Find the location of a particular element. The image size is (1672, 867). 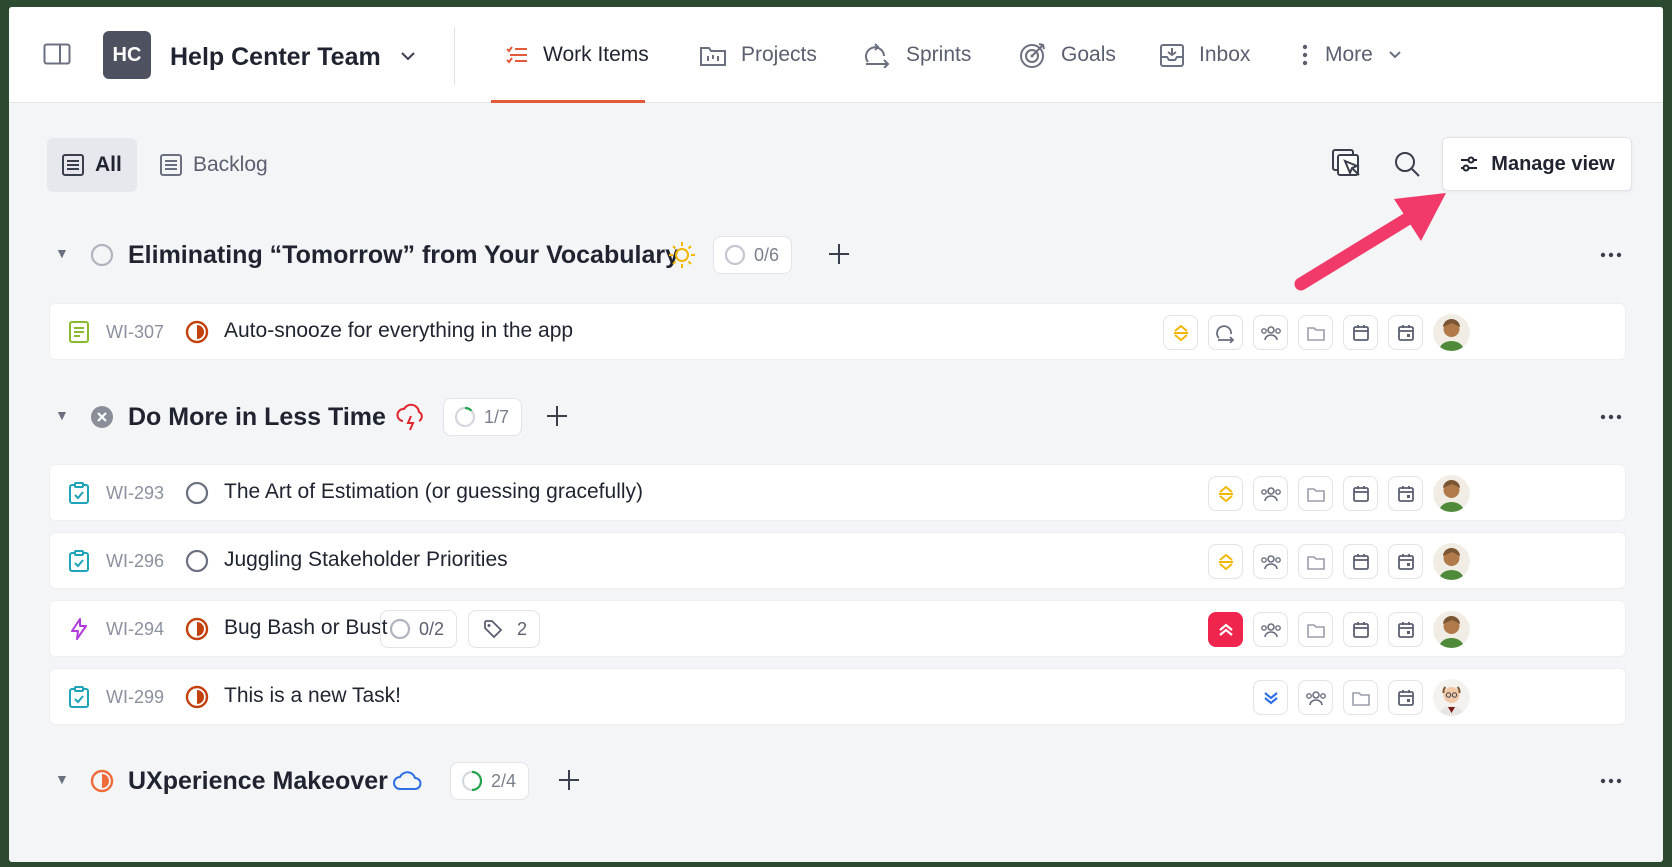

active-tab-indicator is located at coordinates (568, 101).